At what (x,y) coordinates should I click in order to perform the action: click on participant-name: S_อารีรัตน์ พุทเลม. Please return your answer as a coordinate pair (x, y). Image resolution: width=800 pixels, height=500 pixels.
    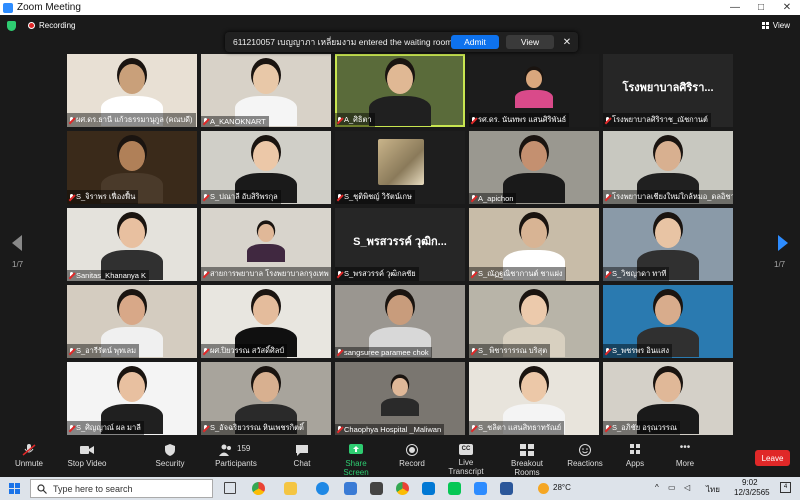
    Looking at the image, I should click on (106, 350).